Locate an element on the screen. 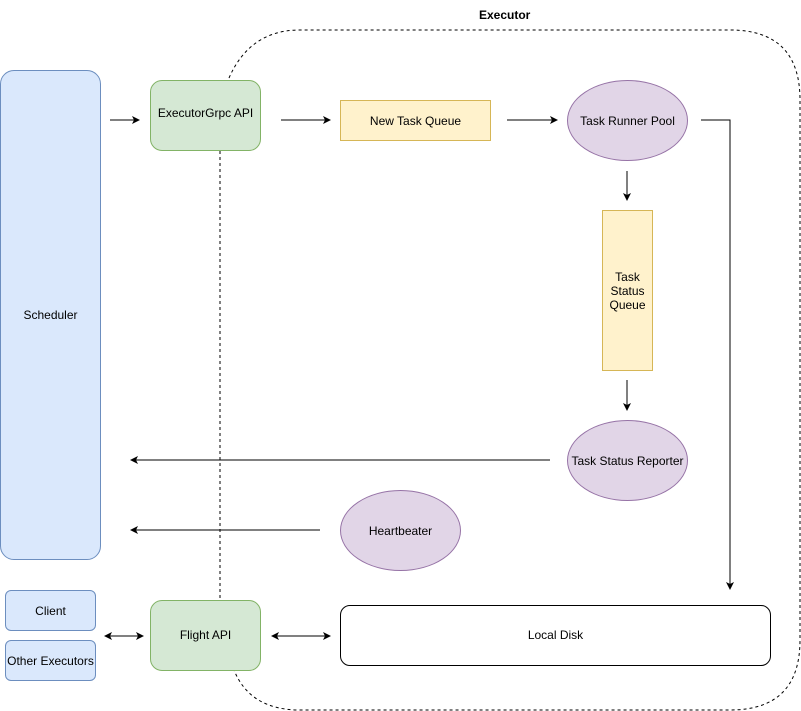  task-status-reporter-label: Task Status Reporter is located at coordinates (627, 460).